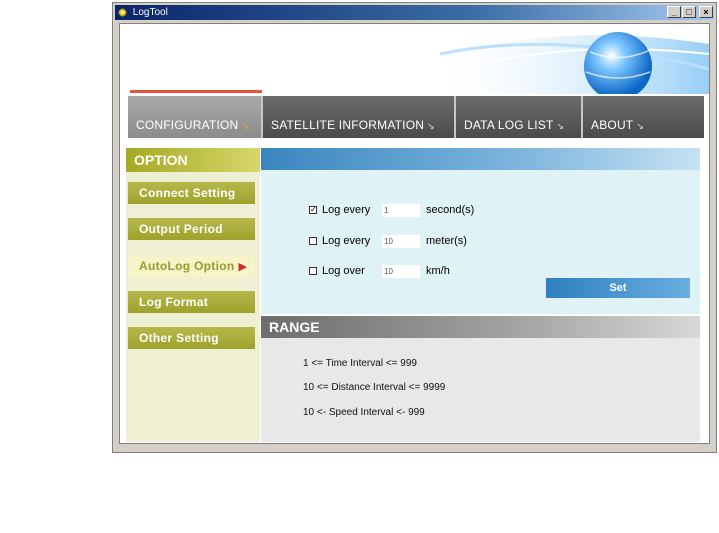 The height and width of the screenshot is (533, 719). Describe the element at coordinates (401, 210) in the screenshot. I see `log-every-seconds-input: 1` at that location.